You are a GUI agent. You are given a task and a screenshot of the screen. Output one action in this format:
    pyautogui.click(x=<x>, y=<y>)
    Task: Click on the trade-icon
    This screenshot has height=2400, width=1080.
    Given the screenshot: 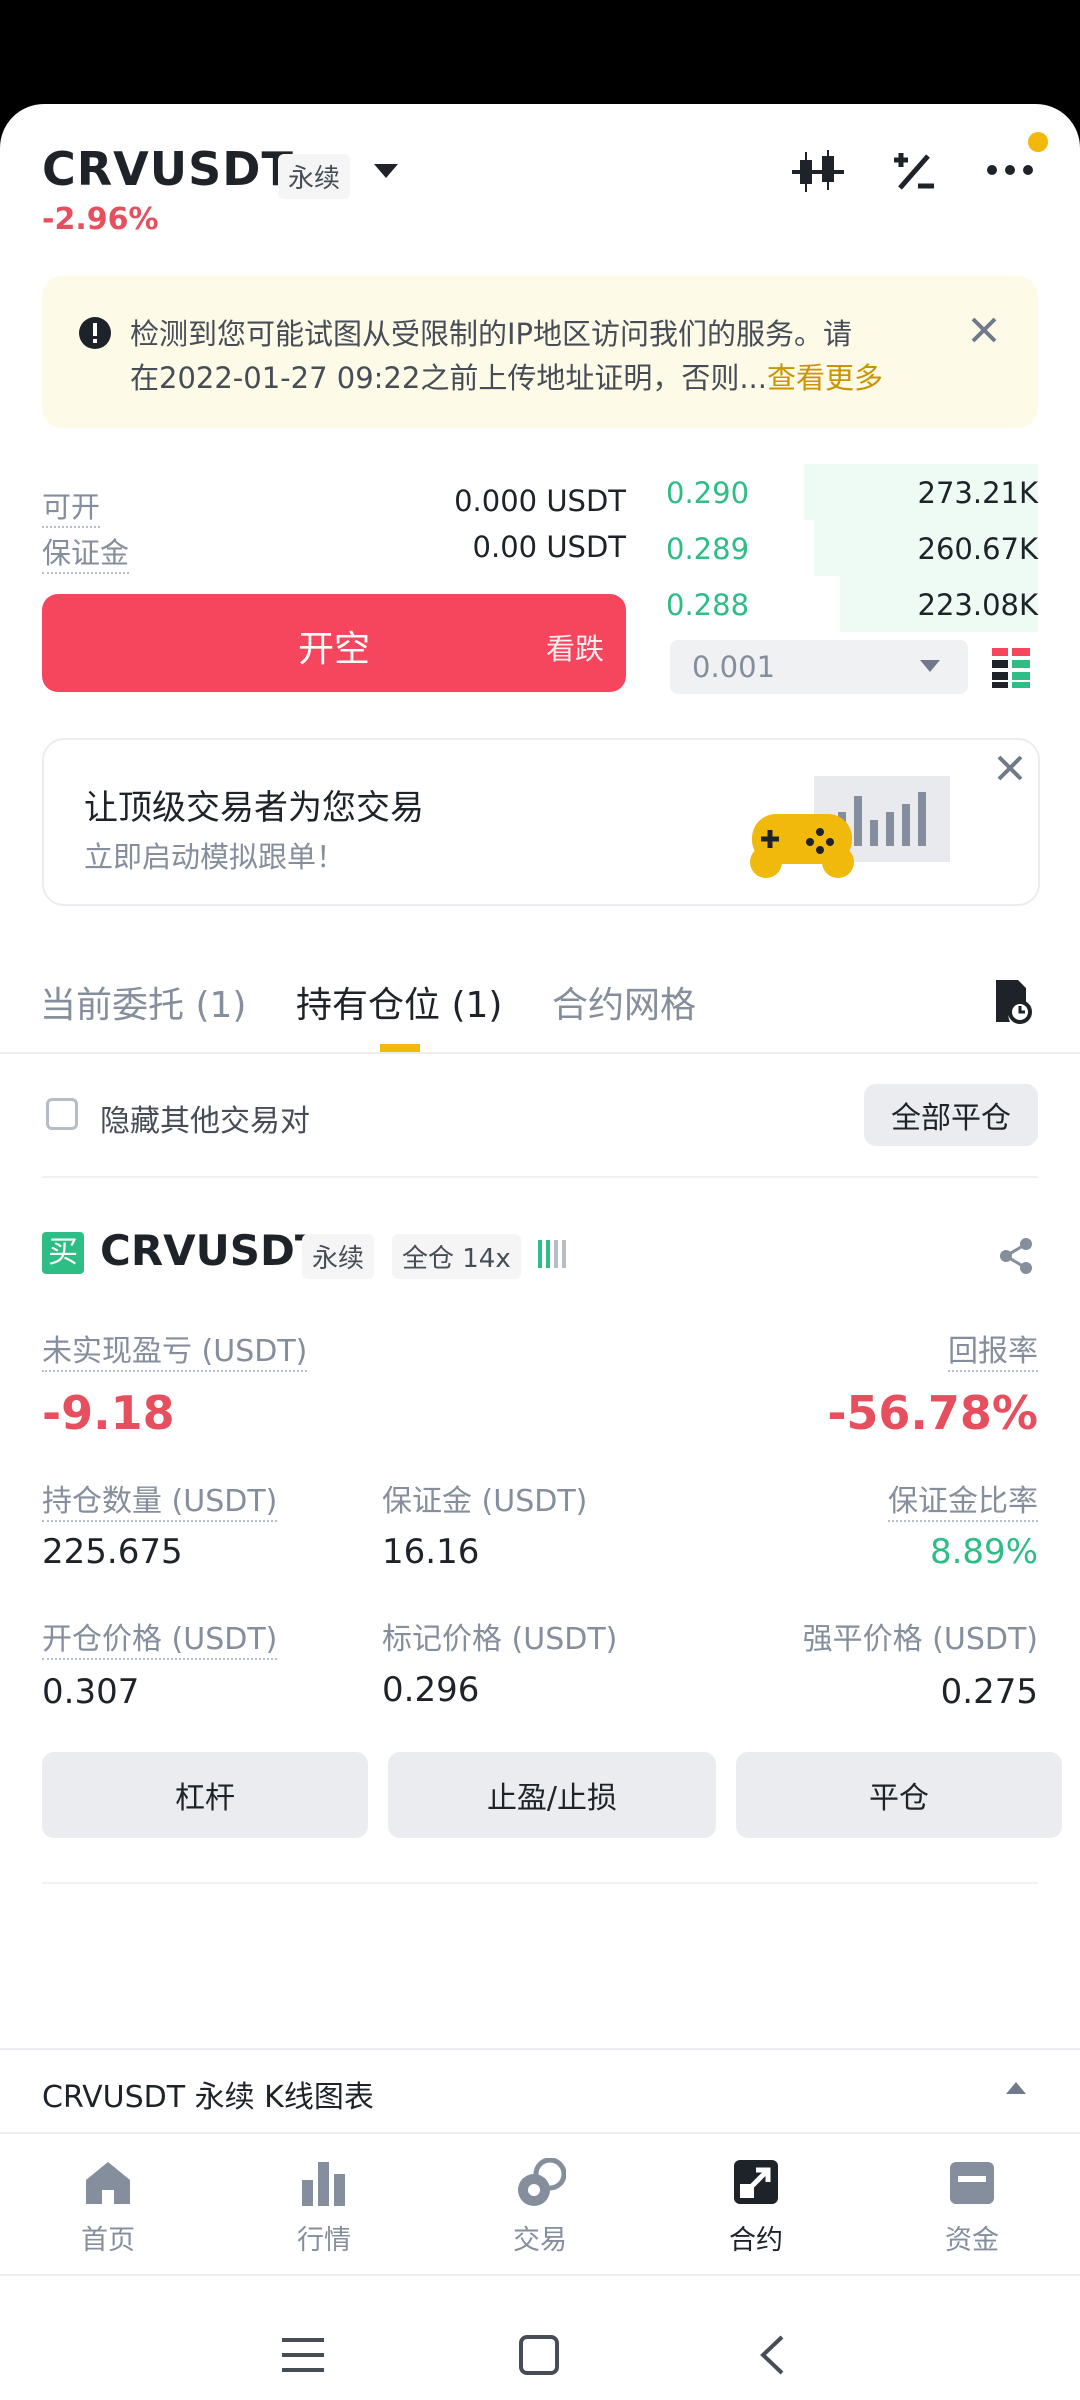 What is the action you would take?
    pyautogui.click(x=542, y=2182)
    